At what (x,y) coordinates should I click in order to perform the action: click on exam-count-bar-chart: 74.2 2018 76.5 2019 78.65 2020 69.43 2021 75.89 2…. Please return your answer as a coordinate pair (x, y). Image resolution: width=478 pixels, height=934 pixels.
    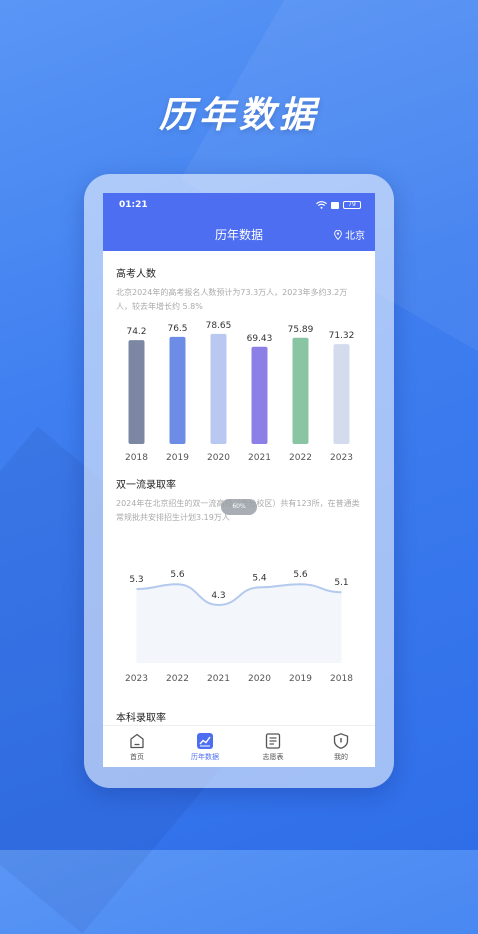
    Looking at the image, I should click on (239, 393).